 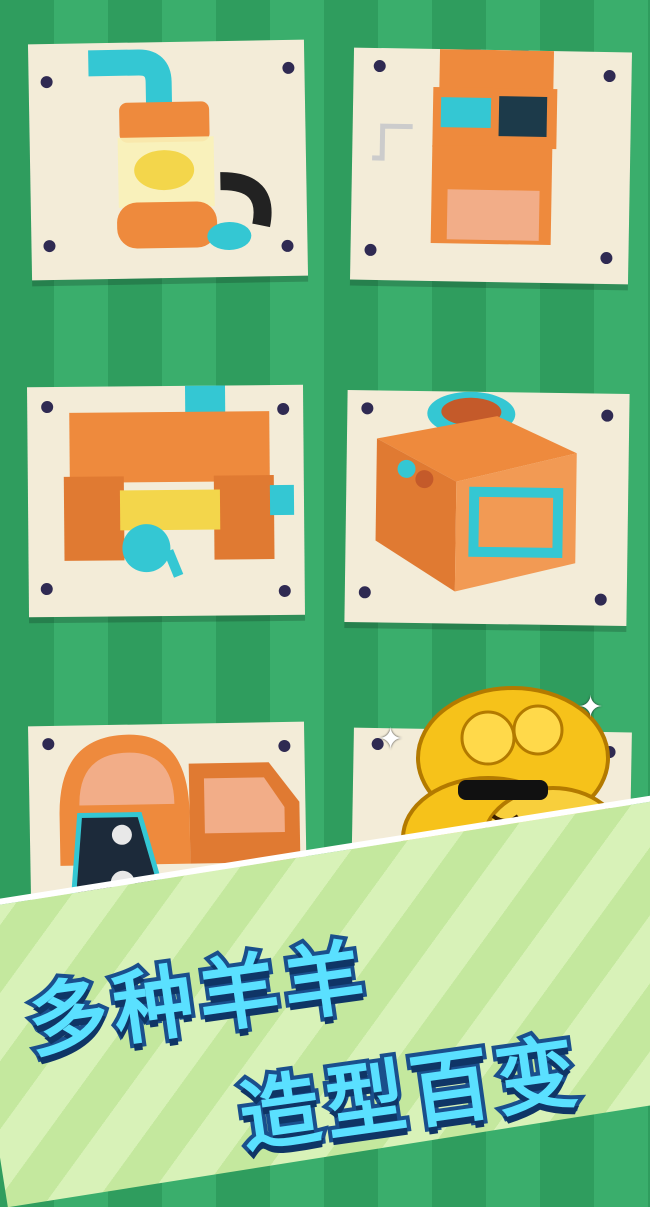 What do you see at coordinates (180, 149) in the screenshot?
I see `vacuum-machine-icon` at bounding box center [180, 149].